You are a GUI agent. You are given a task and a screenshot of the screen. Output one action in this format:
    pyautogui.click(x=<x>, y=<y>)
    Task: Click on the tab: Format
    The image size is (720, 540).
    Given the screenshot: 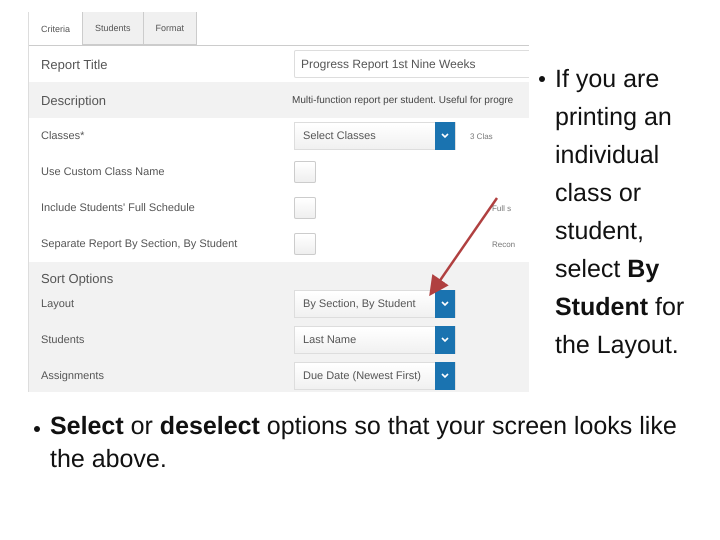 What is the action you would take?
    pyautogui.click(x=171, y=28)
    